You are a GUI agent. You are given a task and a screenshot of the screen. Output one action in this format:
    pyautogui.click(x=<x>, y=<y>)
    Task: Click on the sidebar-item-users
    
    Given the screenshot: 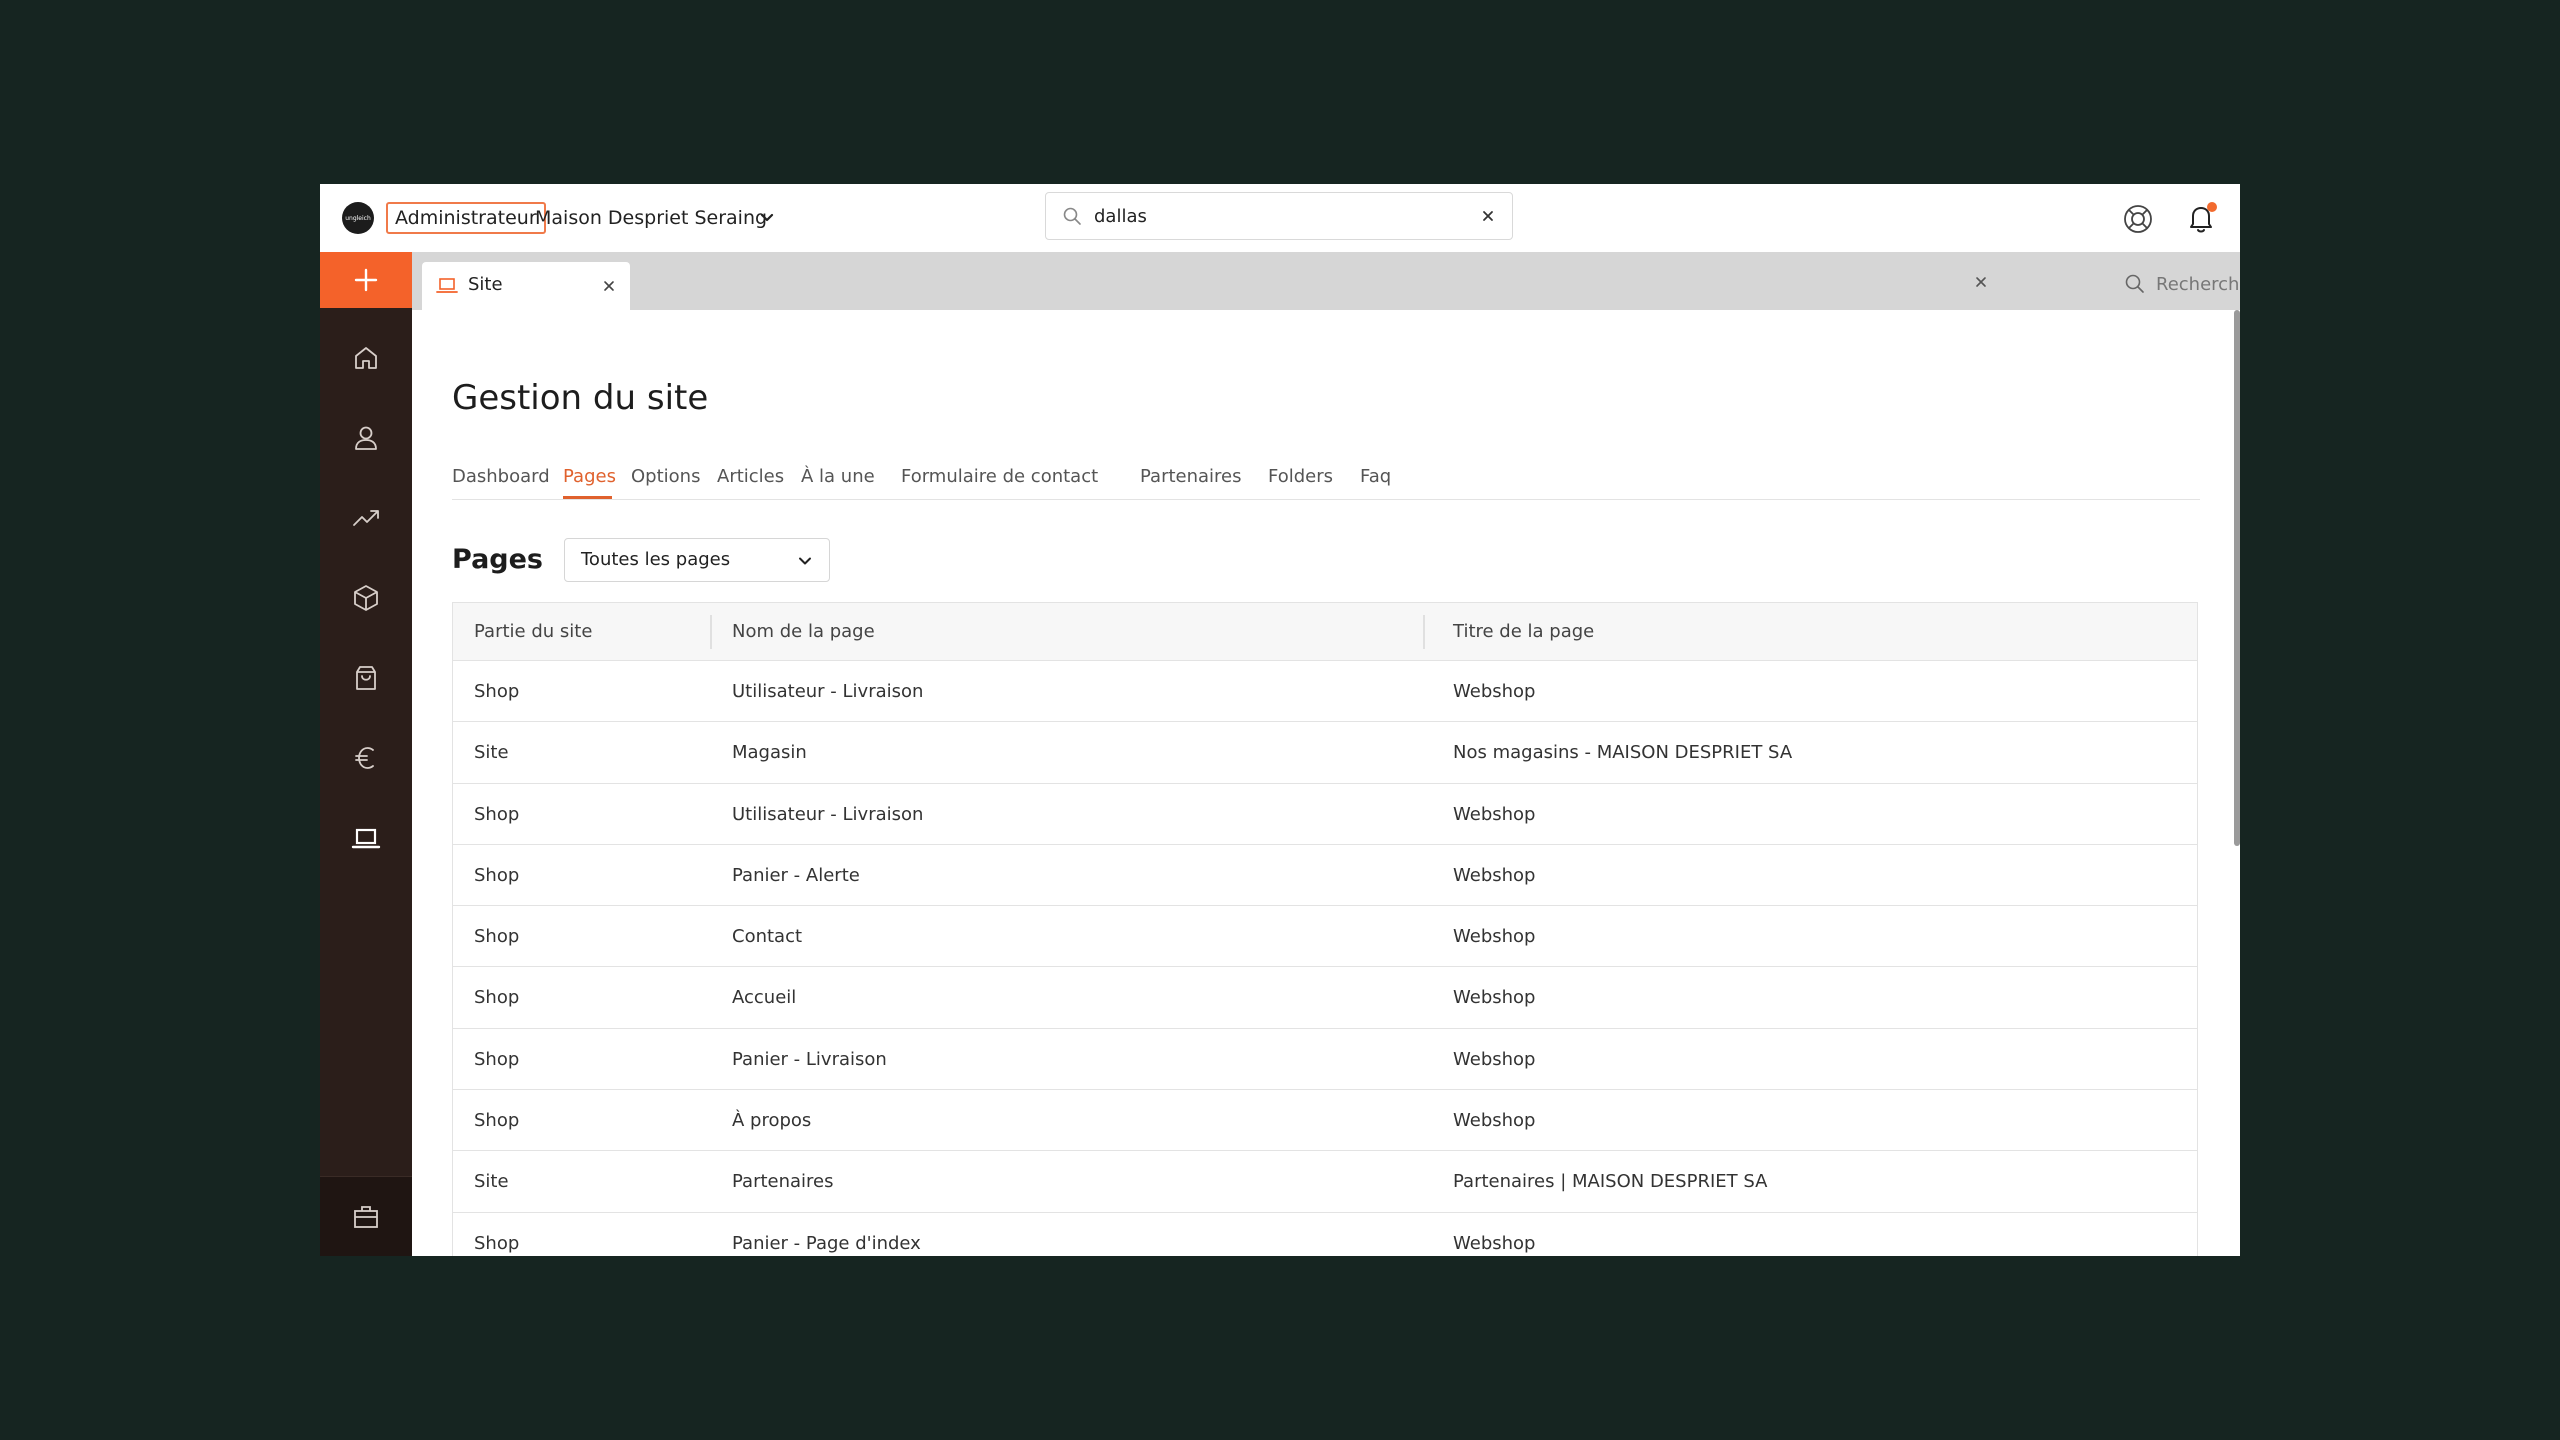 What is the action you would take?
    pyautogui.click(x=366, y=438)
    